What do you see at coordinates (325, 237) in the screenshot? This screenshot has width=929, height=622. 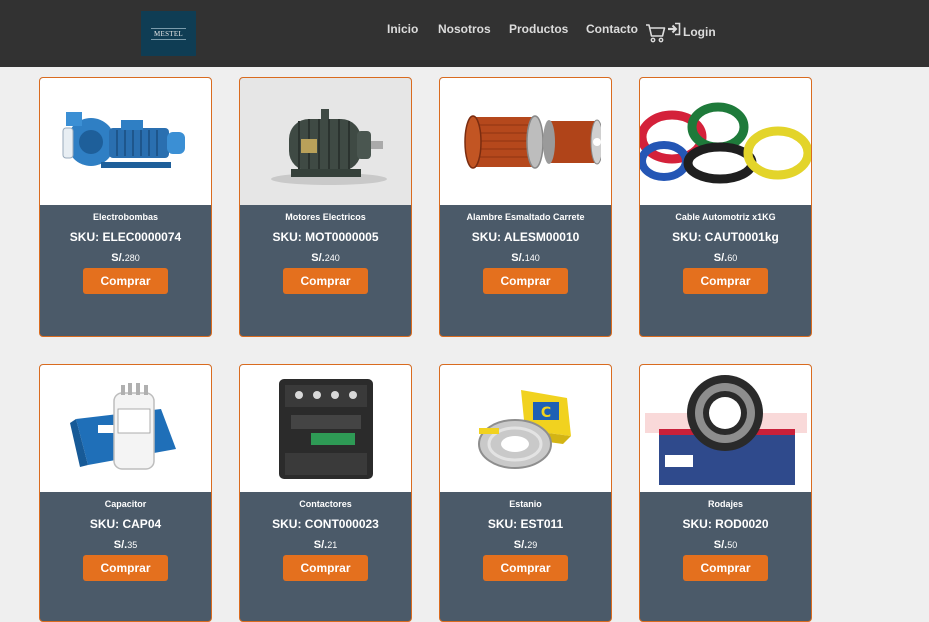 I see `product-sku: SKU: MOT0000005` at bounding box center [325, 237].